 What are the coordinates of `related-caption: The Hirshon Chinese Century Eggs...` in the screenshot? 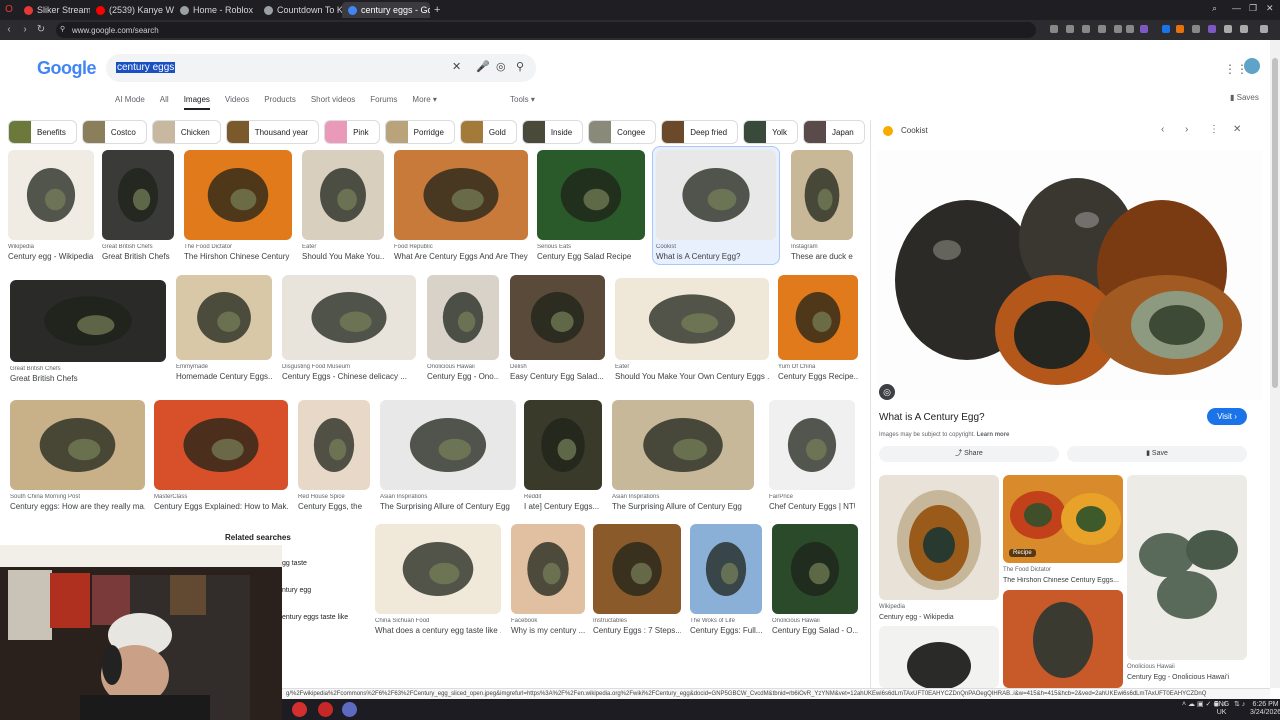 It's located at (1063, 580).